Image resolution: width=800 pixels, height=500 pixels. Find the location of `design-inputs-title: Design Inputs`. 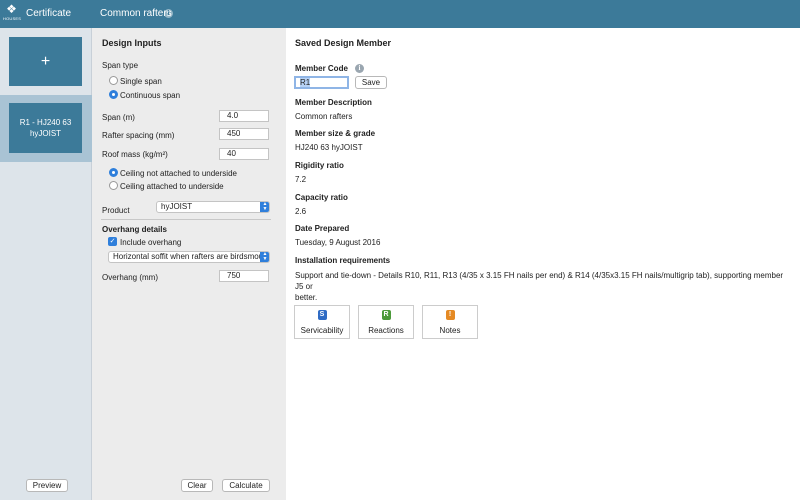

design-inputs-title: Design Inputs is located at coordinates (132, 43).